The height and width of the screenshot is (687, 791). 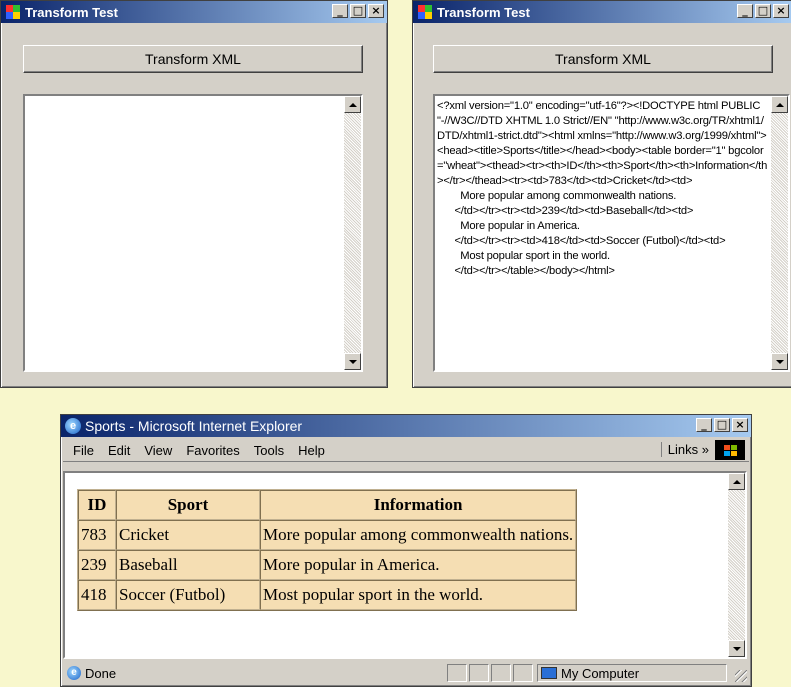 I want to click on cell-information: More popular among commonwealth nations., so click(x=418, y=535).